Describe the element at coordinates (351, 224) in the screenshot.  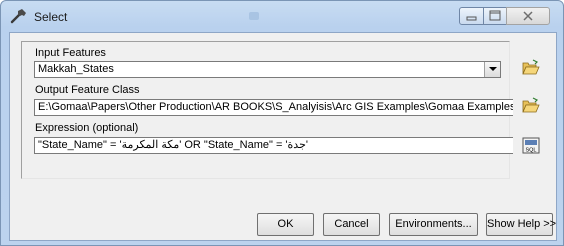
I see `cancel-button: Cancel` at that location.